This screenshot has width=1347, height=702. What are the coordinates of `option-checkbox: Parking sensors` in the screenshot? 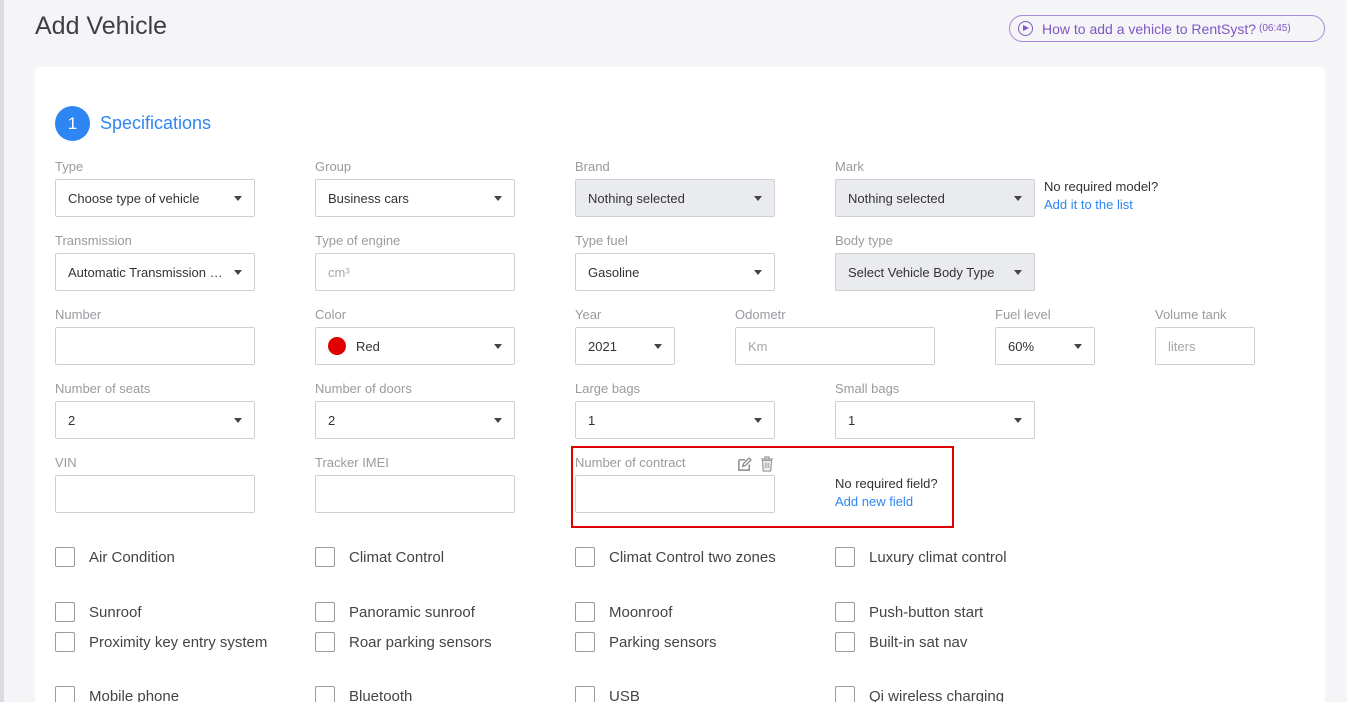 It's located at (646, 643).